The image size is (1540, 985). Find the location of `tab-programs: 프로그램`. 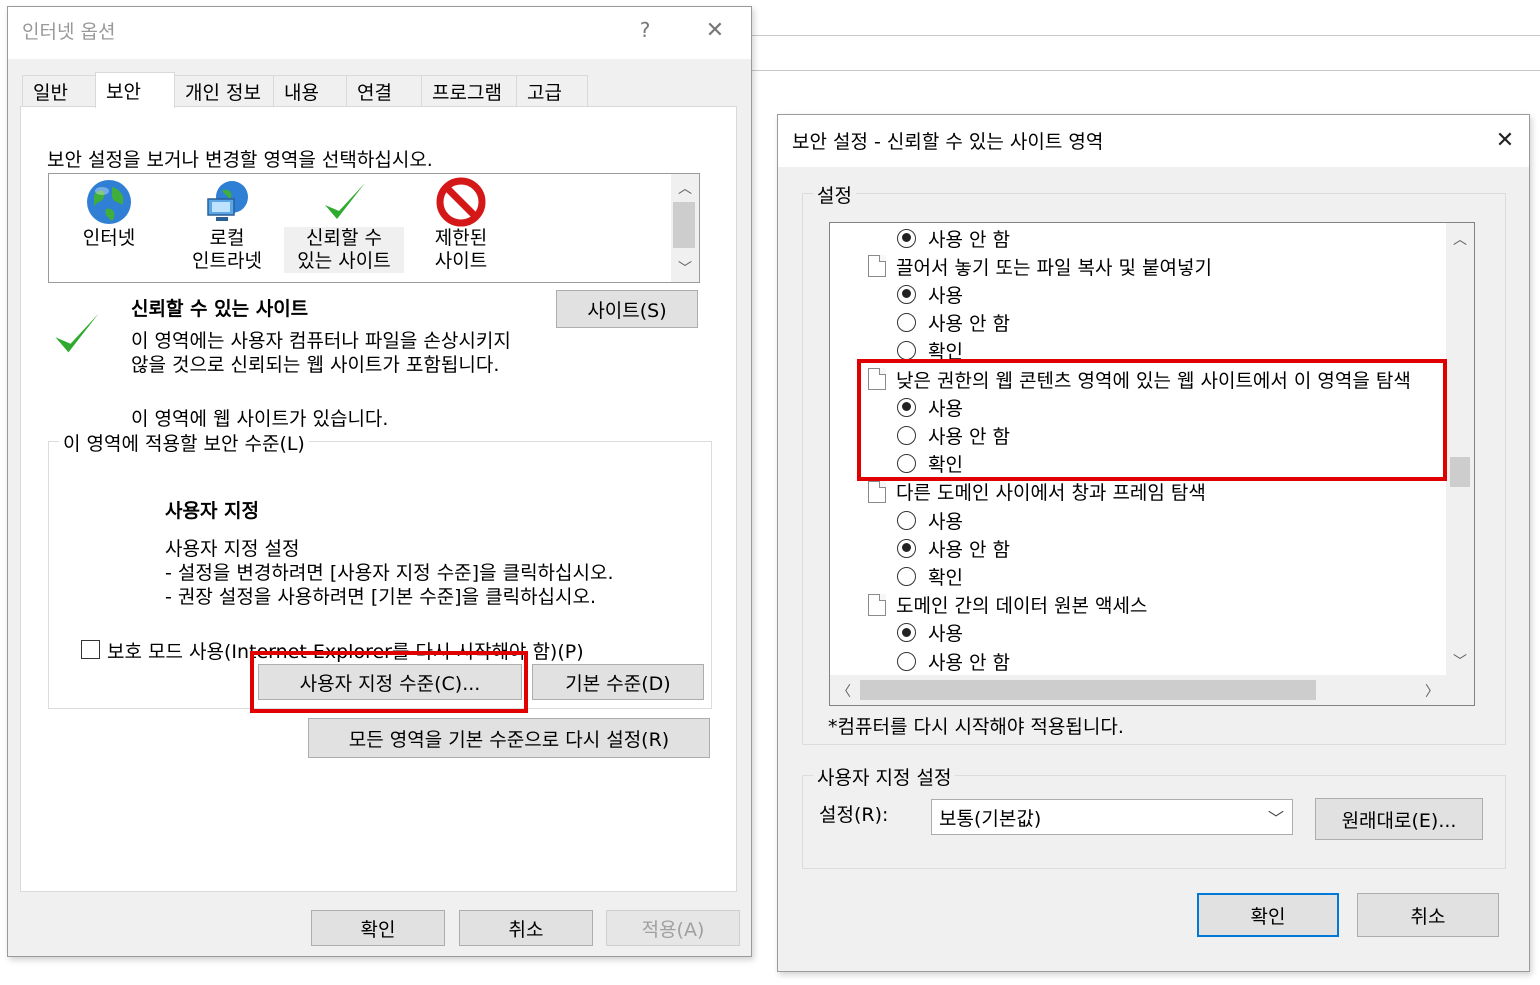

tab-programs: 프로그램 is located at coordinates (469, 91).